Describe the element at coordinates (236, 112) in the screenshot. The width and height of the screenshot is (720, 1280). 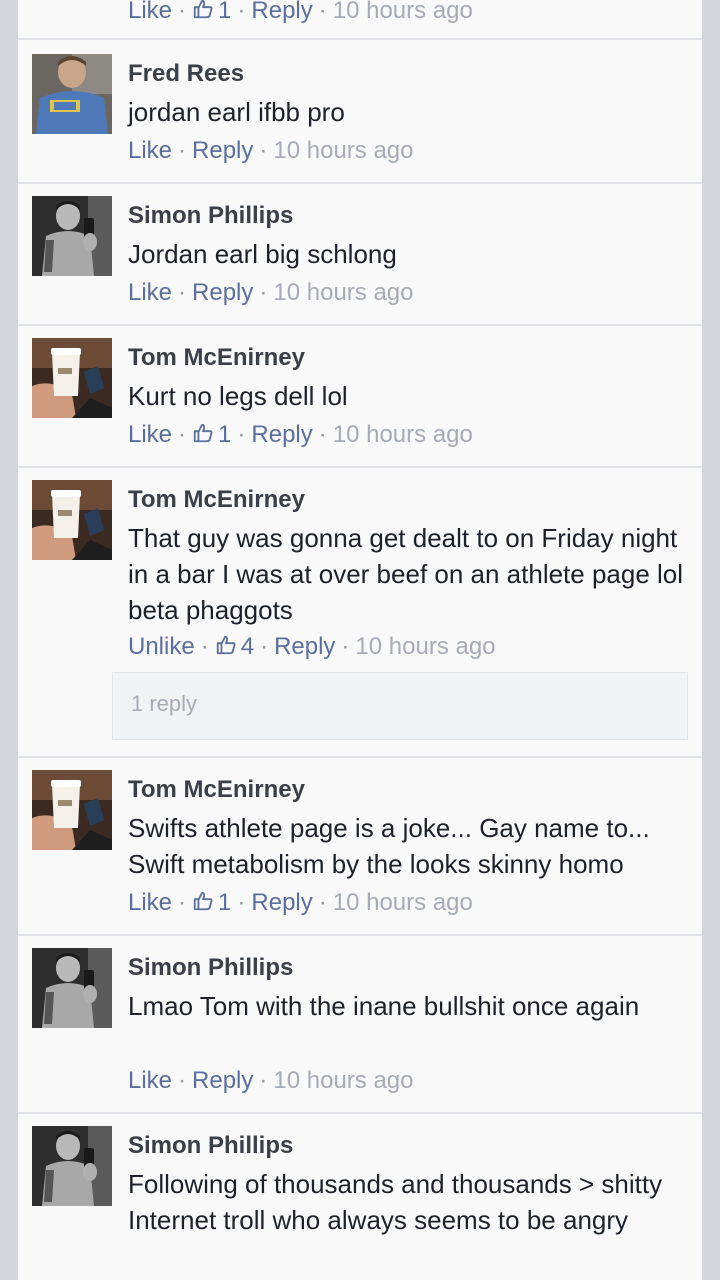
I see `comment-text: jordan earl ifbb pro` at that location.